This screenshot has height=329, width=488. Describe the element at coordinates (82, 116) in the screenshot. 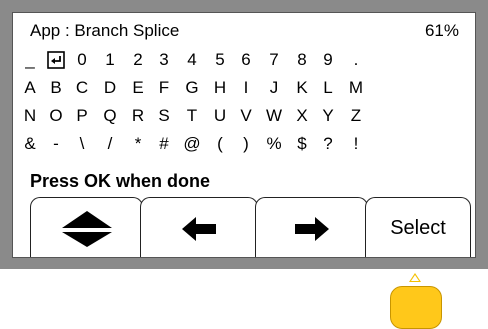

I see `char-key: P` at that location.